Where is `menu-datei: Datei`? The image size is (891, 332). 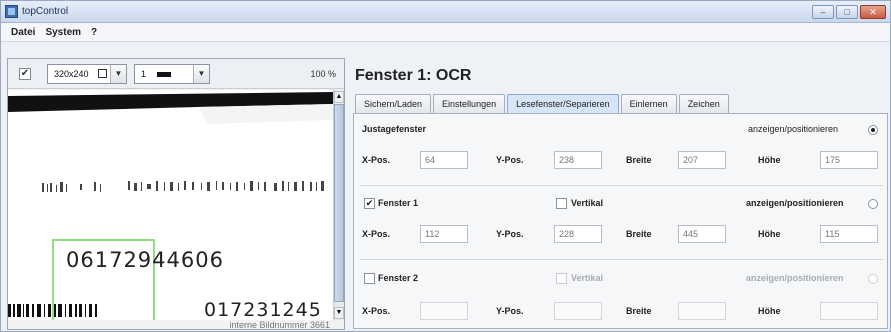 menu-datei: Datei is located at coordinates (23, 32).